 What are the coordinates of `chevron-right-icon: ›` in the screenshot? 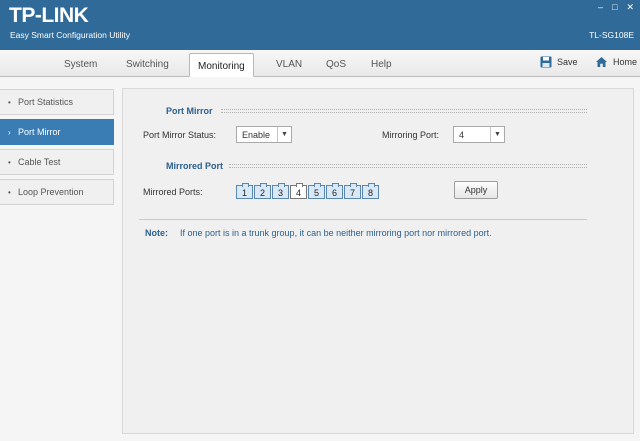 It's located at (9, 132).